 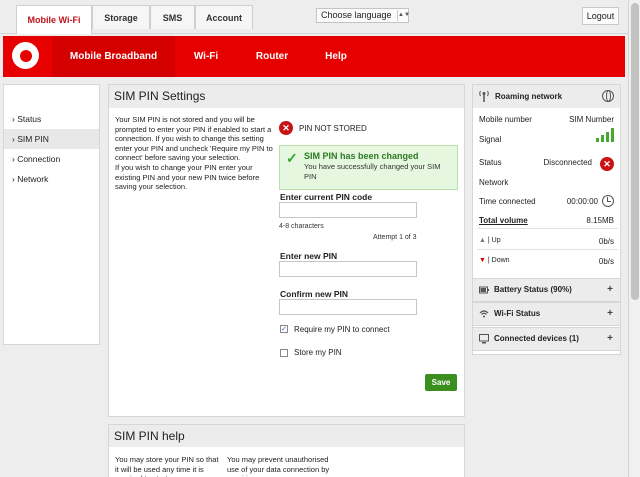 What do you see at coordinates (51, 179) in the screenshot?
I see `sidebar-item-network: › Network` at bounding box center [51, 179].